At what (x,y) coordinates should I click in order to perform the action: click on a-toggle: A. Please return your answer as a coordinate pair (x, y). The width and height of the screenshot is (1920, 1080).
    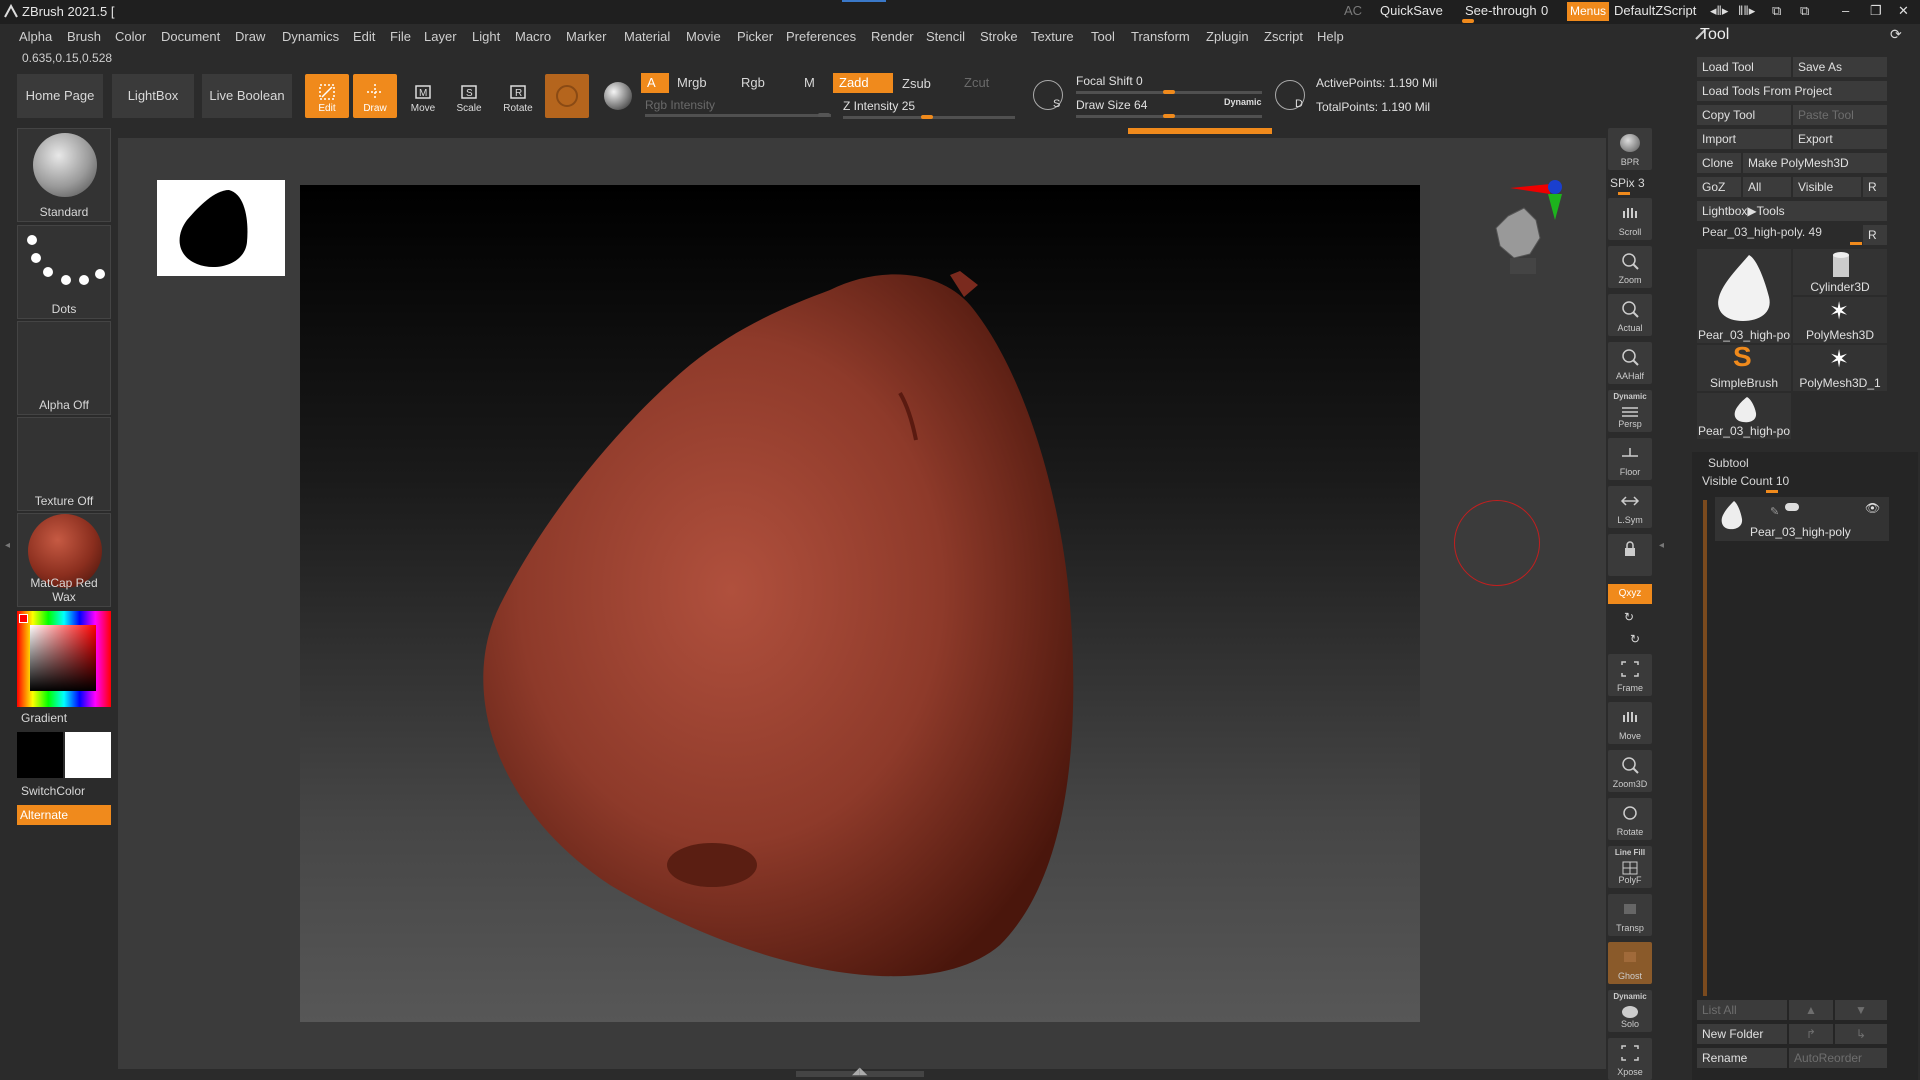
    Looking at the image, I should click on (655, 83).